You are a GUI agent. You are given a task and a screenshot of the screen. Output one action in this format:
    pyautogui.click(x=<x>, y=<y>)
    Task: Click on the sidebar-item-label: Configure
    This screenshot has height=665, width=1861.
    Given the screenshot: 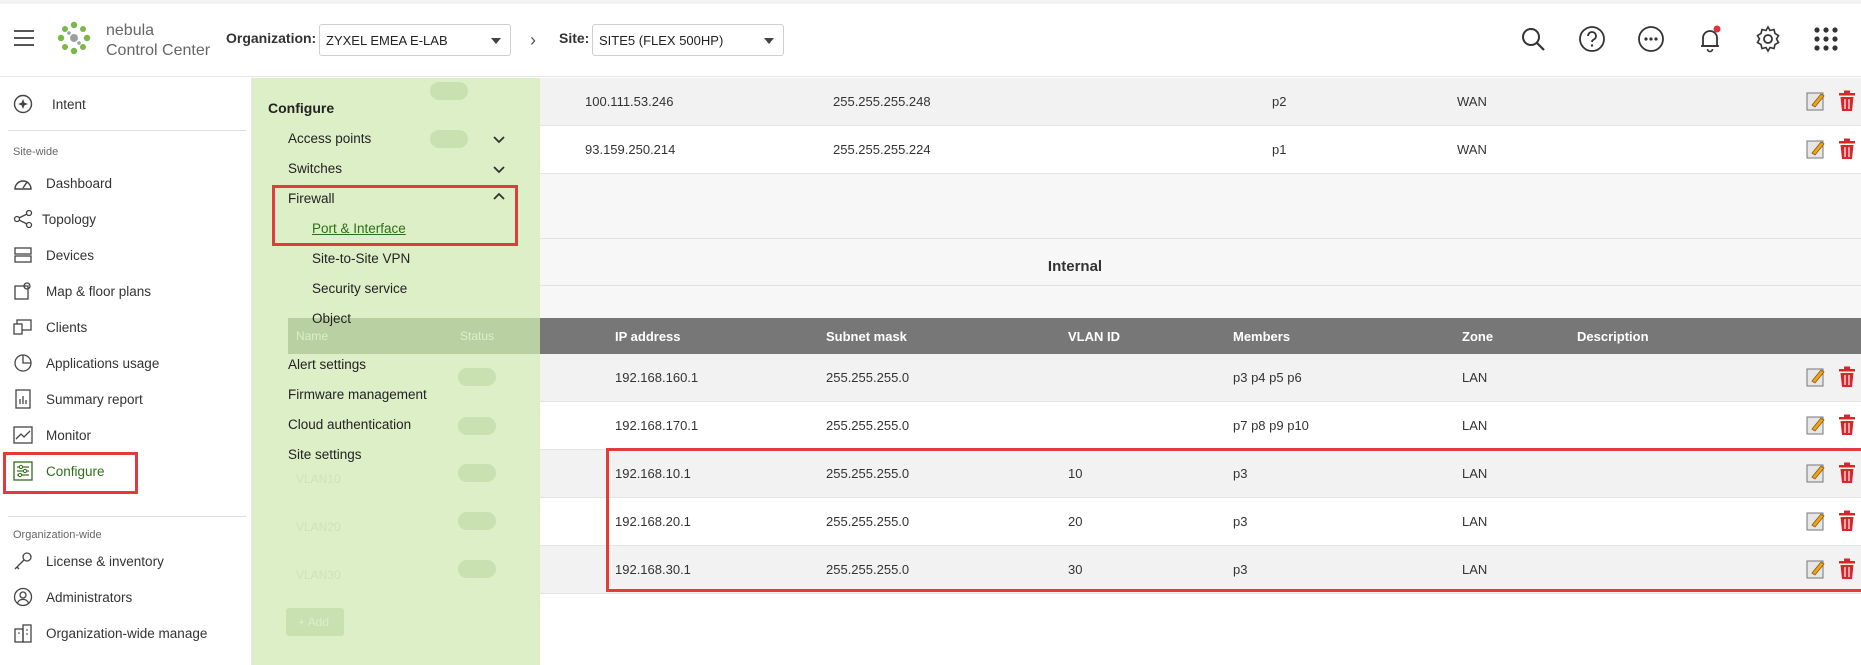 What is the action you would take?
    pyautogui.click(x=75, y=471)
    